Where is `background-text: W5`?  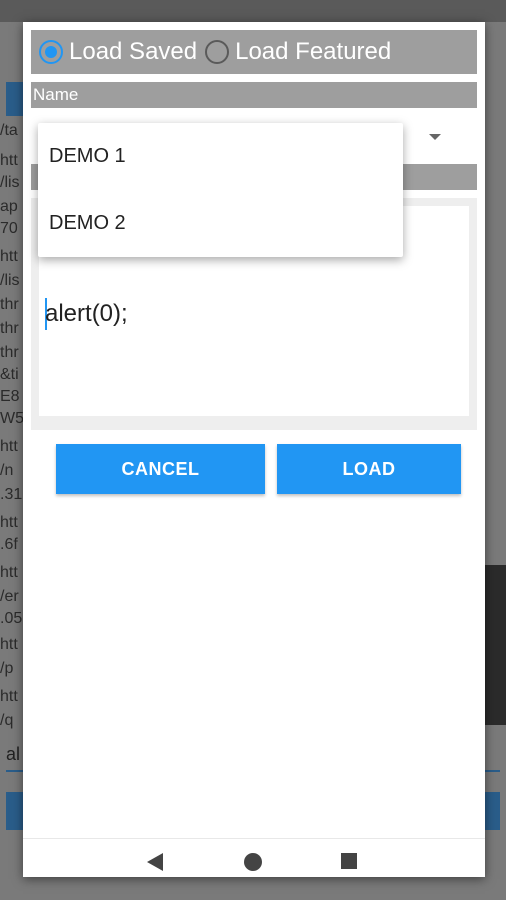 background-text: W5 is located at coordinates (12, 418).